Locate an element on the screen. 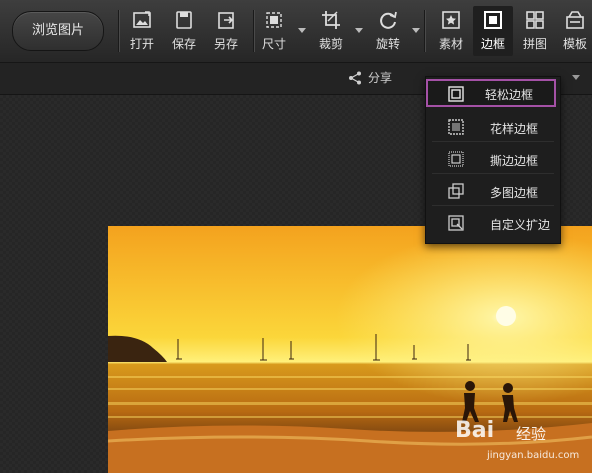  rotate-button: 旋转 is located at coordinates (388, 31).